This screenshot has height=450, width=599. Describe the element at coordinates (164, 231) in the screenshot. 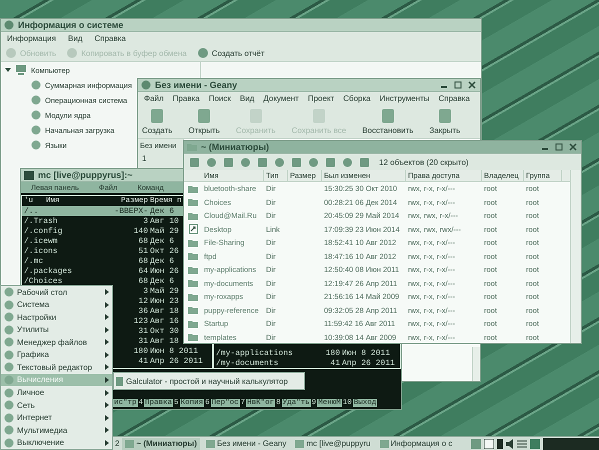

I see `file-time: Май 29` at that location.